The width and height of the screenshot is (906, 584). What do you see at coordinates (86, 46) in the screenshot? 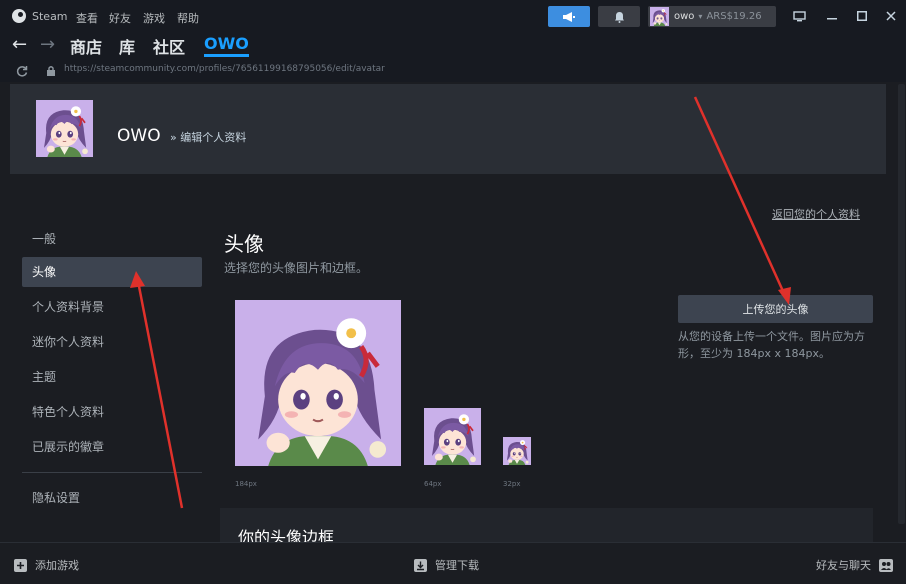
I see `nav-store: 商店` at bounding box center [86, 46].